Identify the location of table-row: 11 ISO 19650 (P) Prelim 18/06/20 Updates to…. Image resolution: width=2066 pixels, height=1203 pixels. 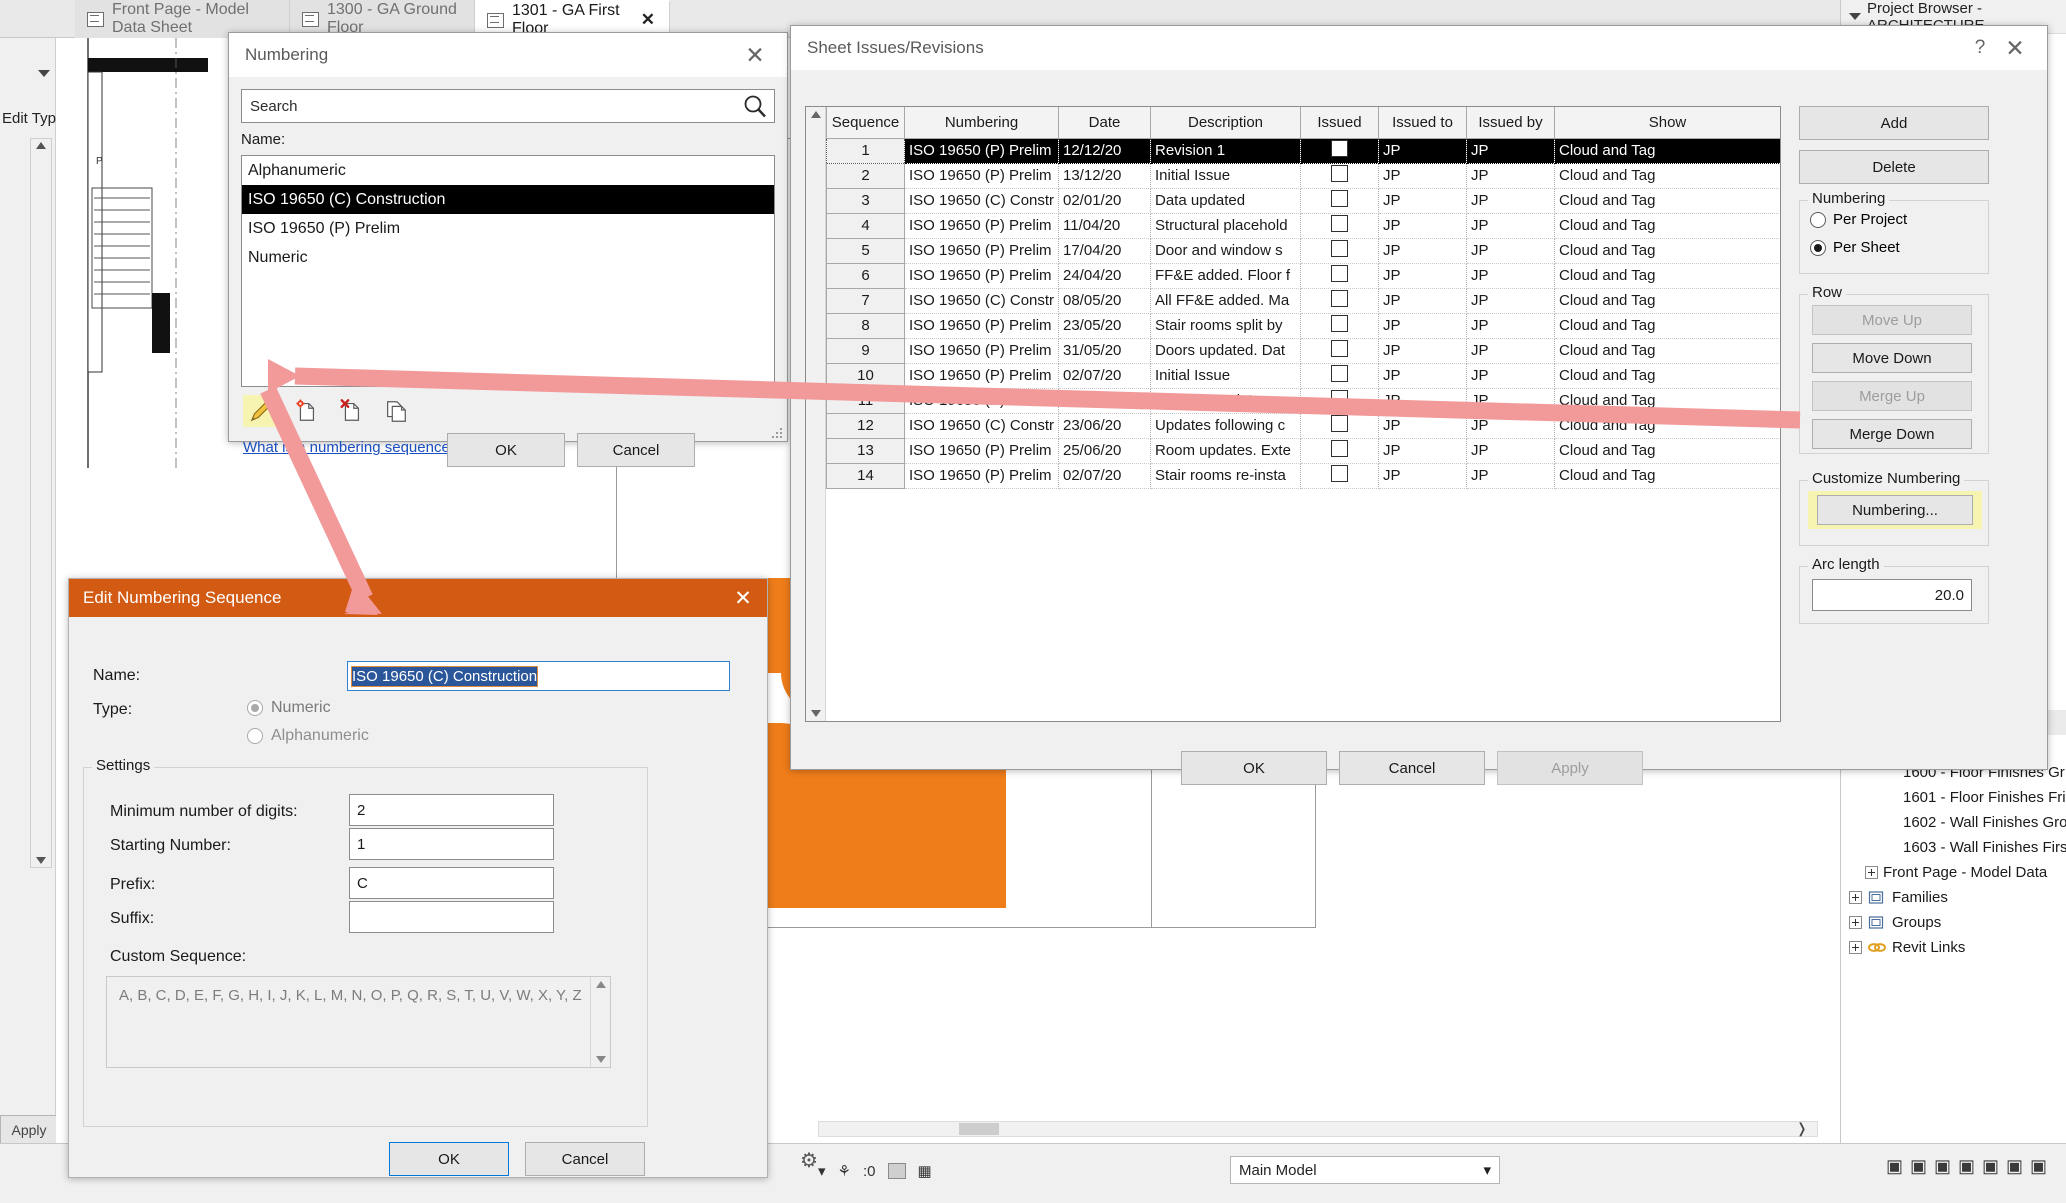
(1303, 401).